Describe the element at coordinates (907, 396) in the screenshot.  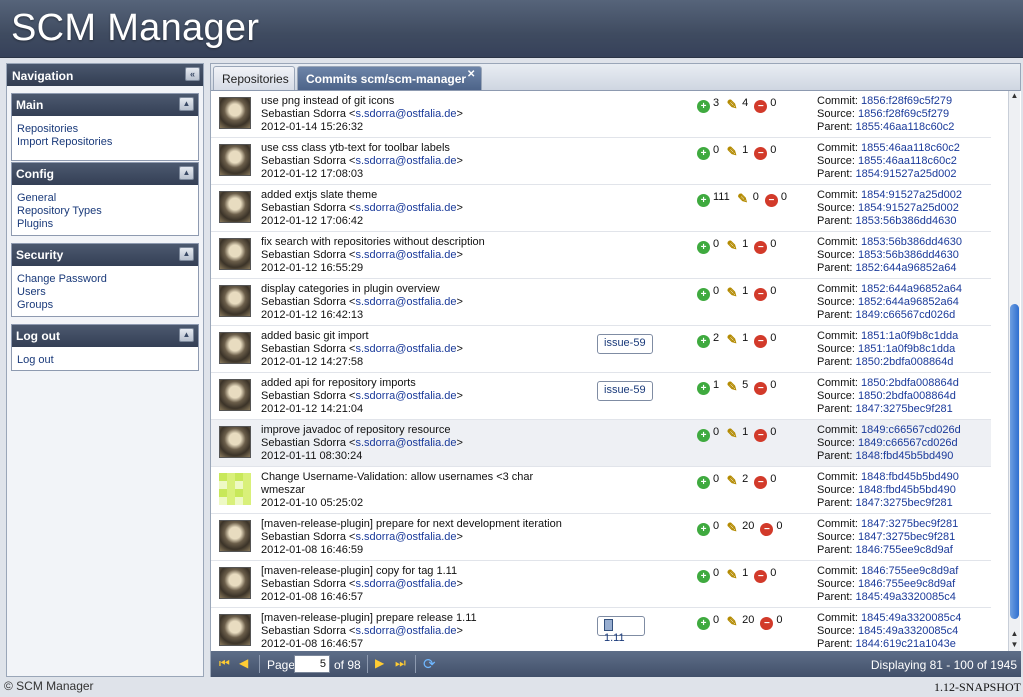
I see `source-id-link: 1850:2bdfa008864d` at that location.